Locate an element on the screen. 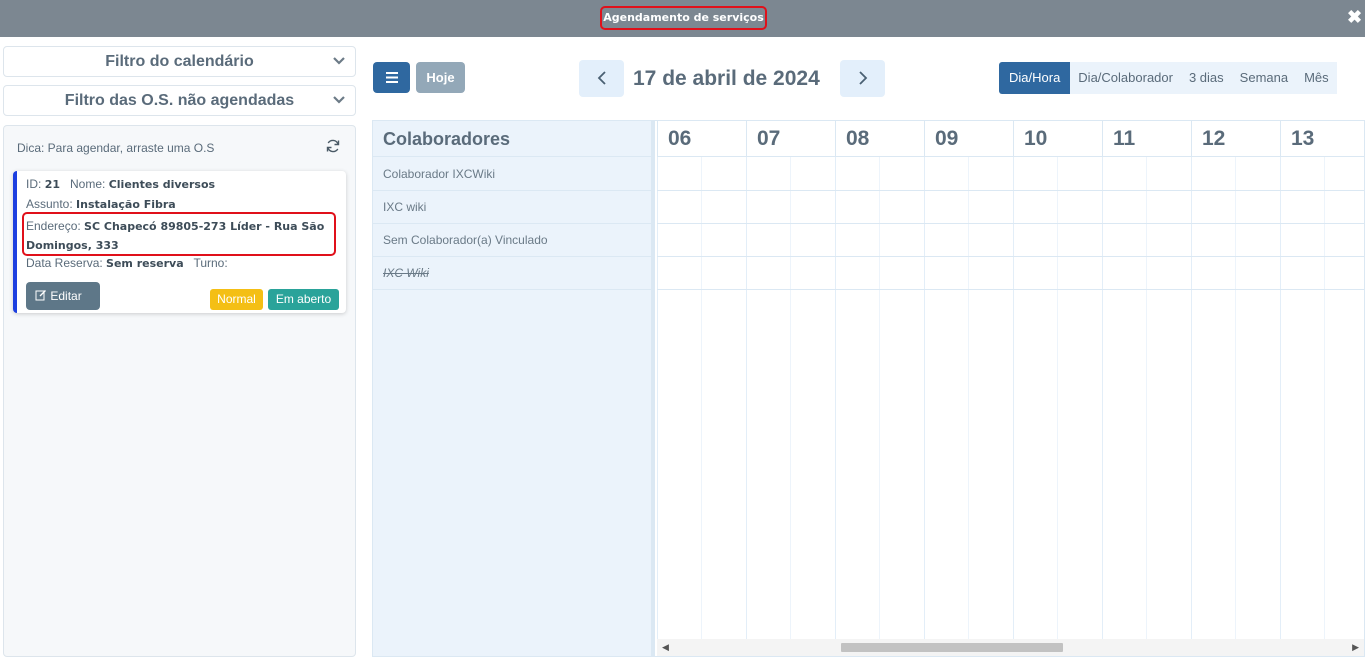 This screenshot has height=657, width=1365. drag-hint: Dica: Para agendar, arraste uma O.S is located at coordinates (116, 148).